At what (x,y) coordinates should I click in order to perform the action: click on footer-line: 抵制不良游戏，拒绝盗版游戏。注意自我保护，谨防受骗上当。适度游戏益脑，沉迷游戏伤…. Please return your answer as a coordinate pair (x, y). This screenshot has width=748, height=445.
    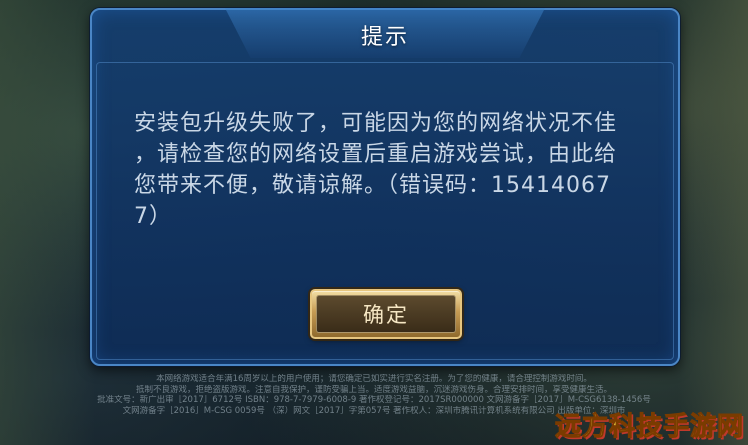
    Looking at the image, I should click on (373, 389).